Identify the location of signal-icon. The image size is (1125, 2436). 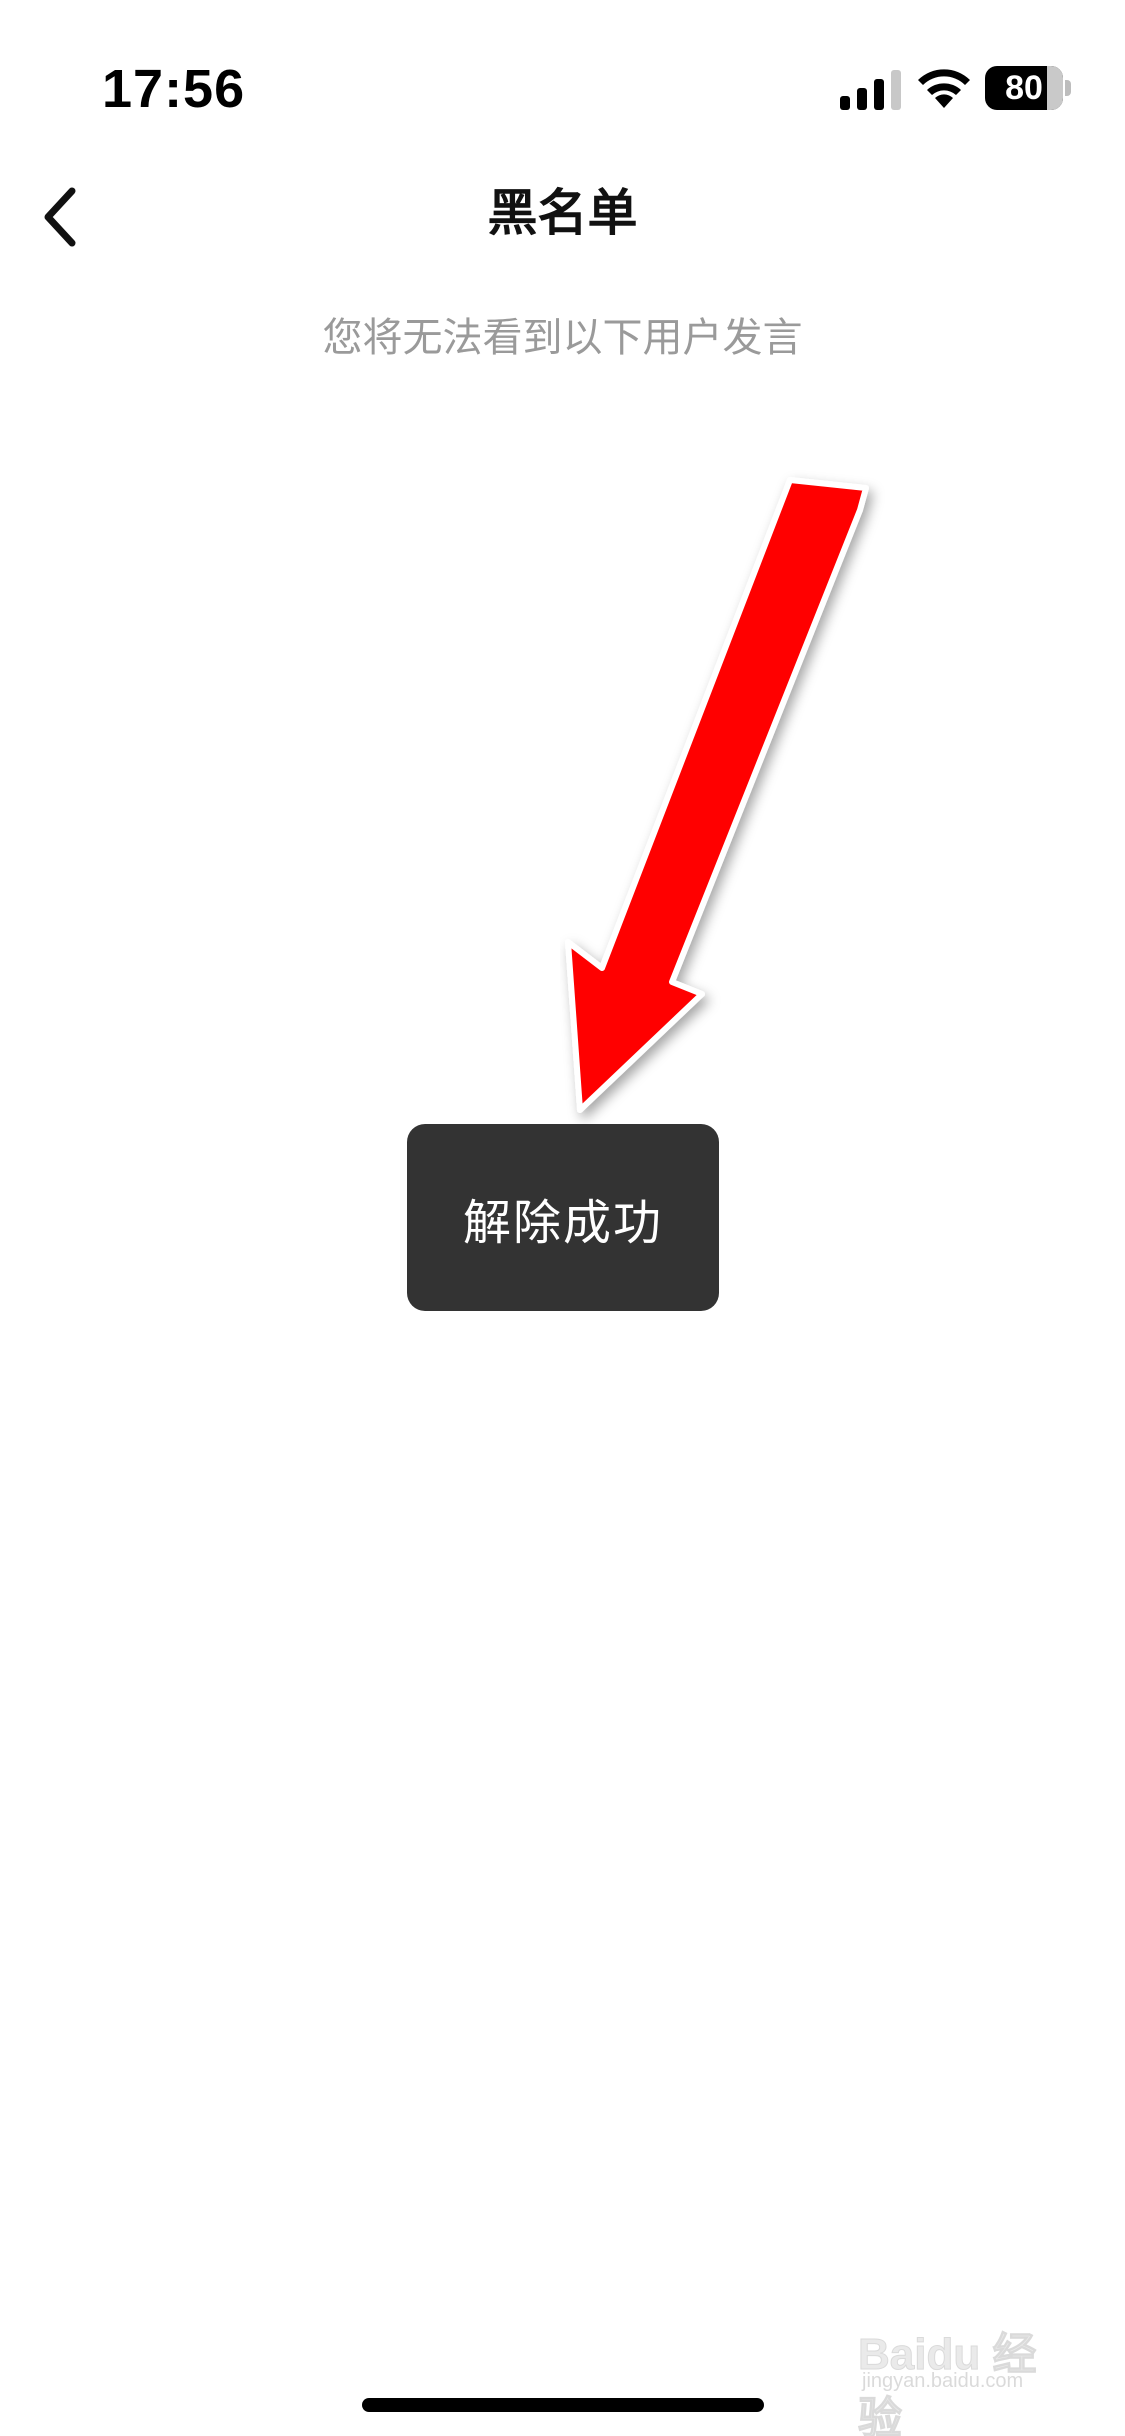
(870, 90).